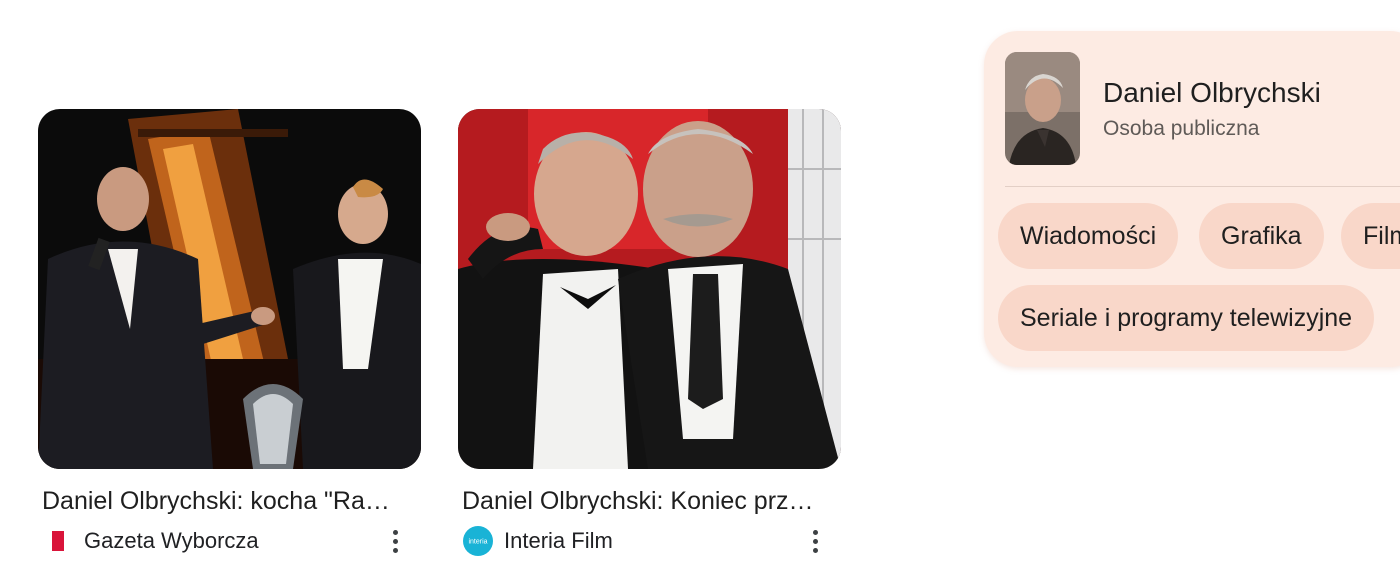 The image size is (1400, 588). Describe the element at coordinates (1261, 236) in the screenshot. I see `chip-images: Grafika` at that location.